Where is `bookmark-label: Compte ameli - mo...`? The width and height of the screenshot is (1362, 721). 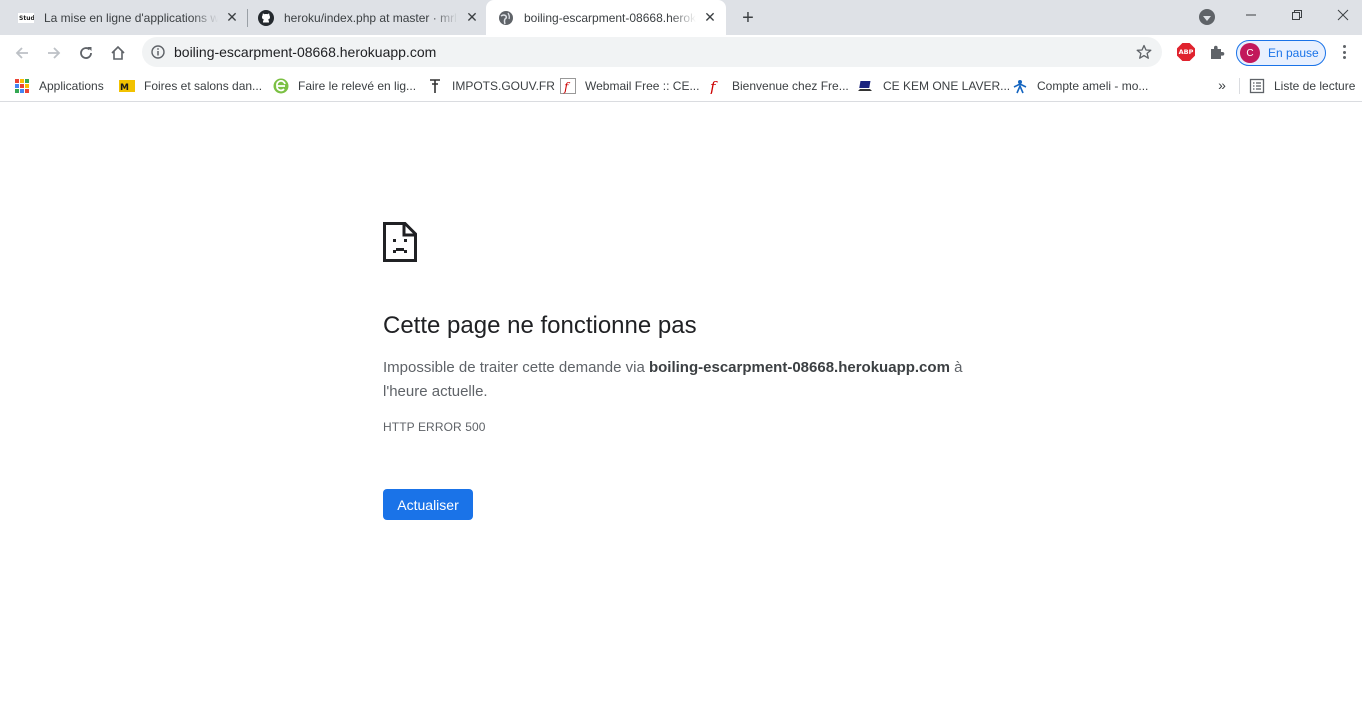 bookmark-label: Compte ameli - mo... is located at coordinates (1093, 86).